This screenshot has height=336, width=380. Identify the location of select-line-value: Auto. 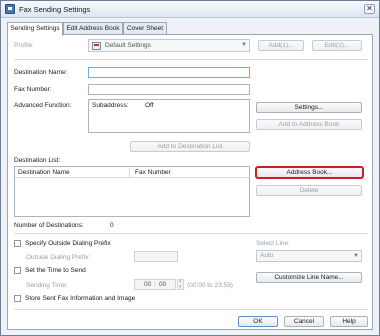
(267, 255).